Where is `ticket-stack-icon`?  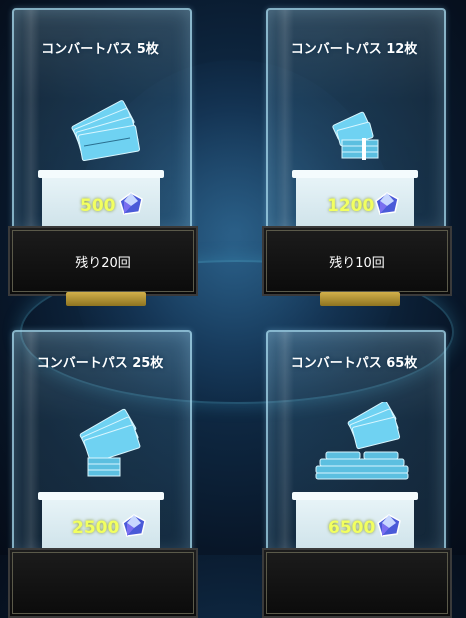 ticket-stack-icon is located at coordinates (355, 135).